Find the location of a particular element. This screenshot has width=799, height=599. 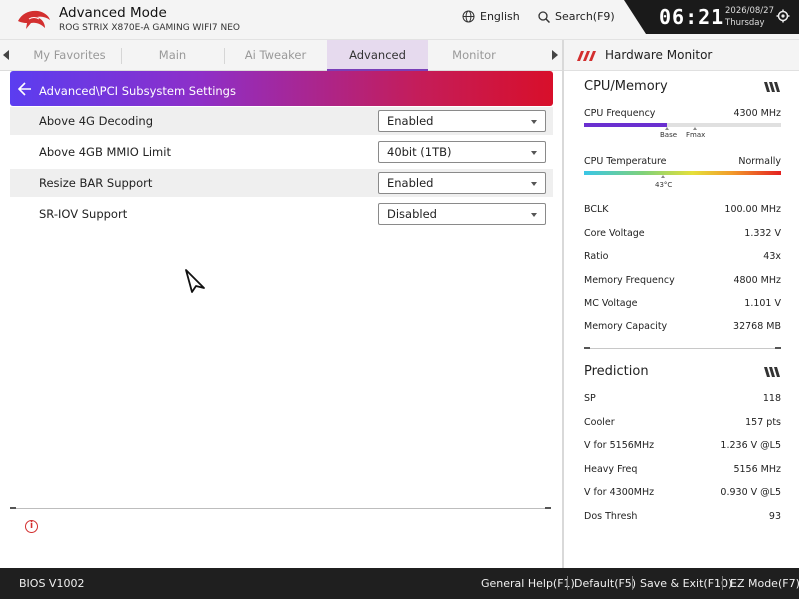

setting-row-sr-iov: SR-IOV Support Disabled is located at coordinates (281, 214).